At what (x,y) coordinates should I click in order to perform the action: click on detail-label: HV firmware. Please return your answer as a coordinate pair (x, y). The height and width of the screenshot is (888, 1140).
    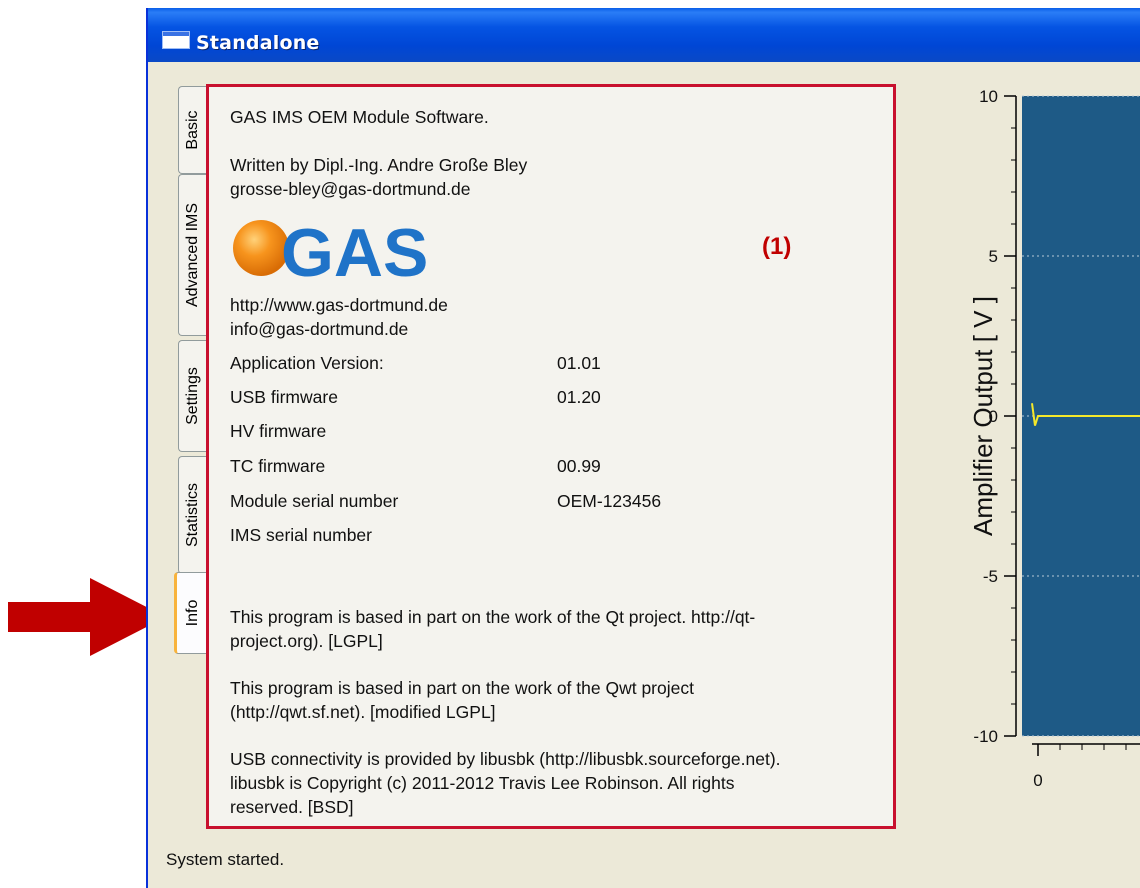
    Looking at the image, I should click on (278, 431).